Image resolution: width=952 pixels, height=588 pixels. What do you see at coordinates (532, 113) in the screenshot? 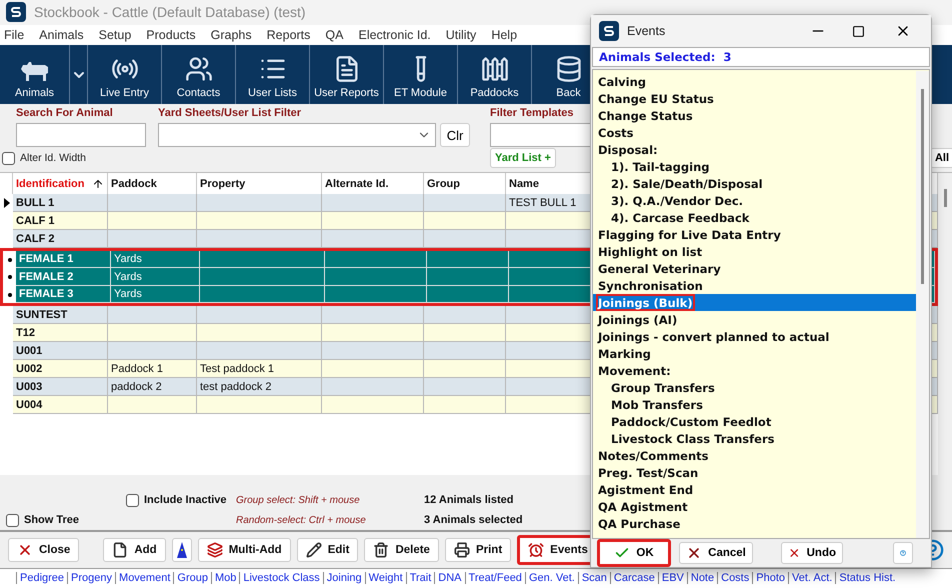
I see `field-label: Filter Templates` at bounding box center [532, 113].